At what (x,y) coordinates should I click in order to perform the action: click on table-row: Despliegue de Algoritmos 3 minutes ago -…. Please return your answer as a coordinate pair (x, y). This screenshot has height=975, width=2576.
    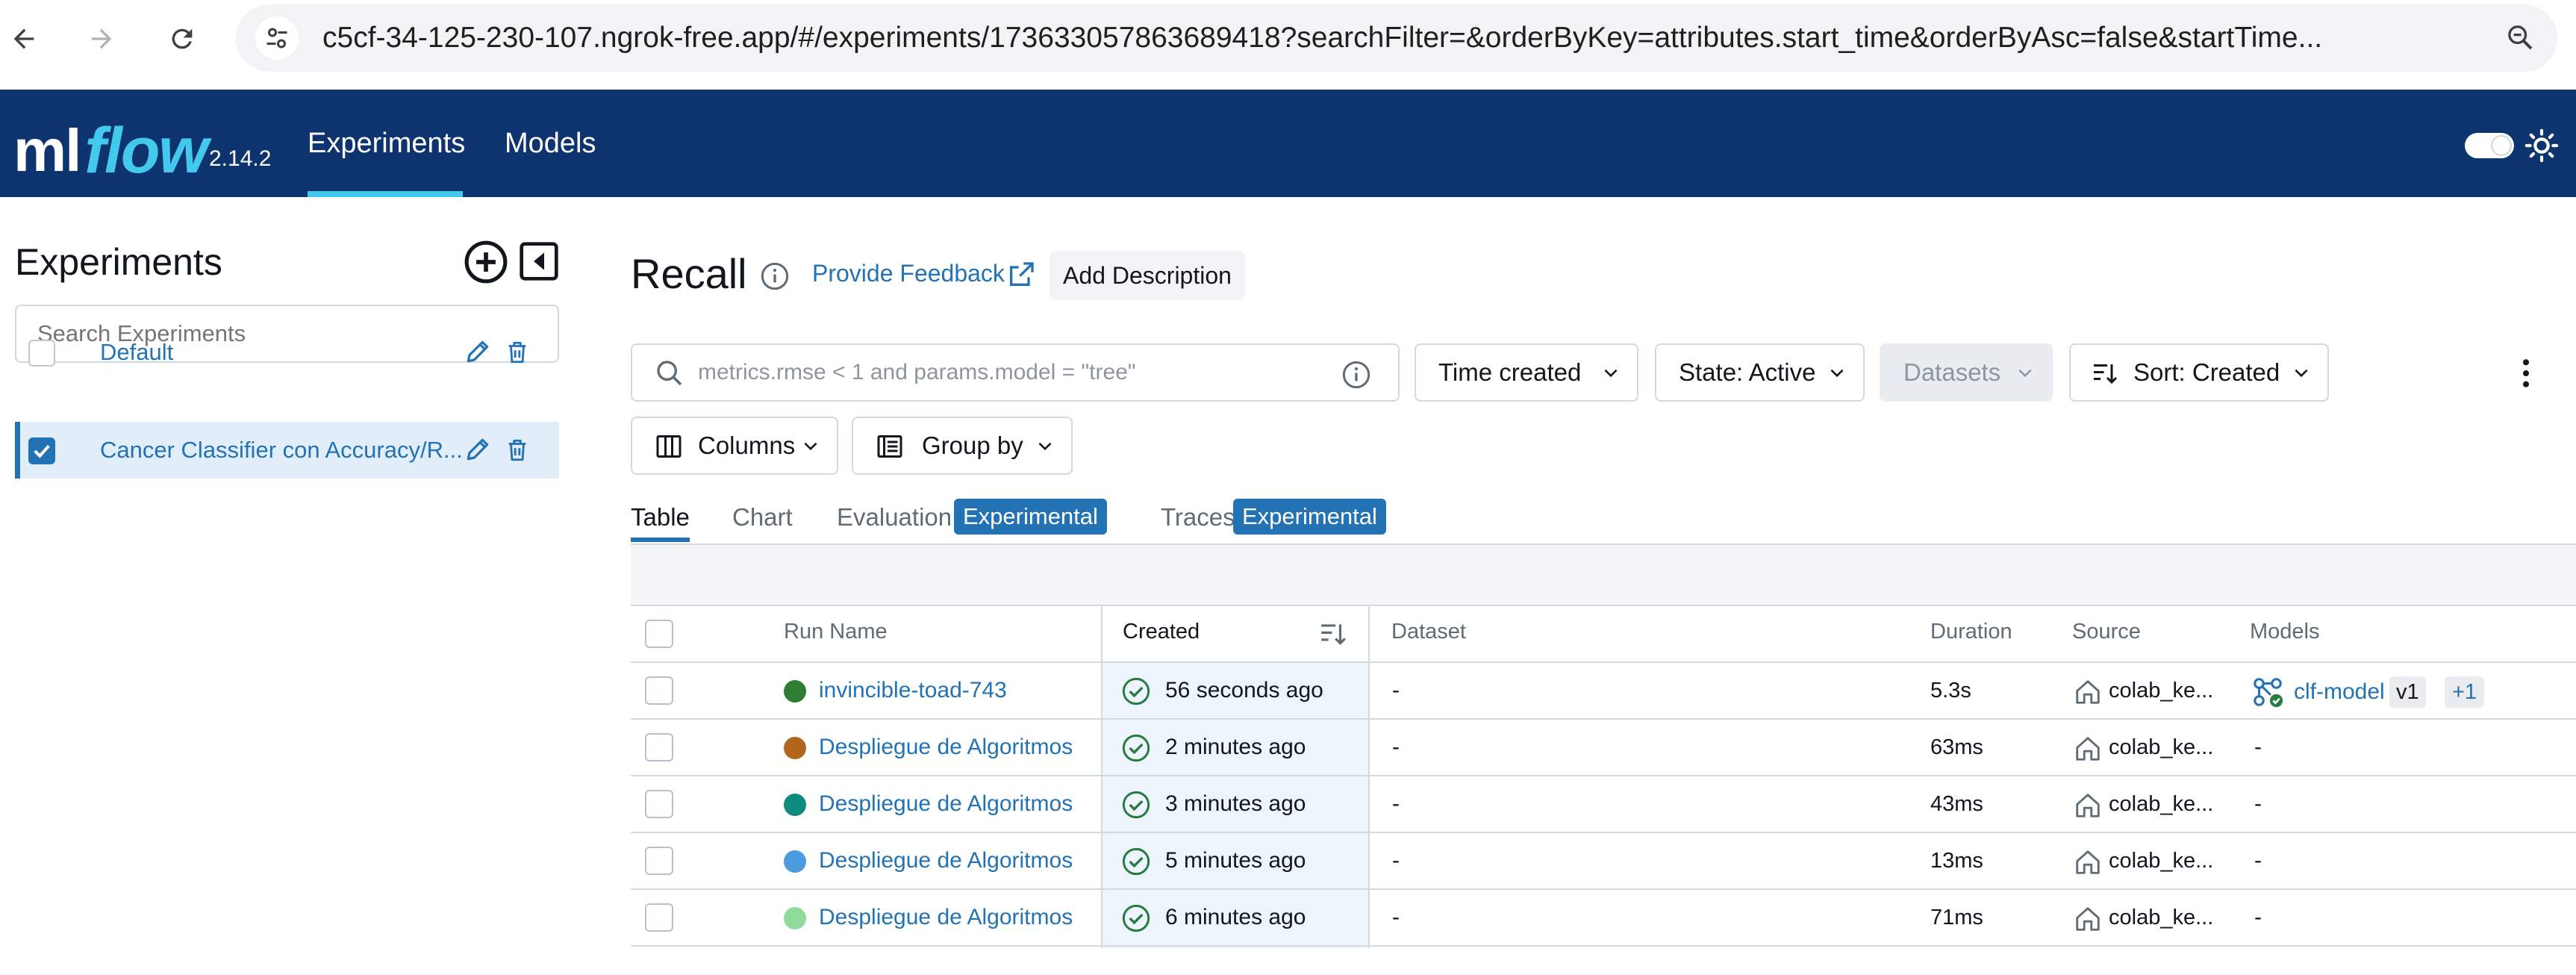
    Looking at the image, I should click on (1603, 804).